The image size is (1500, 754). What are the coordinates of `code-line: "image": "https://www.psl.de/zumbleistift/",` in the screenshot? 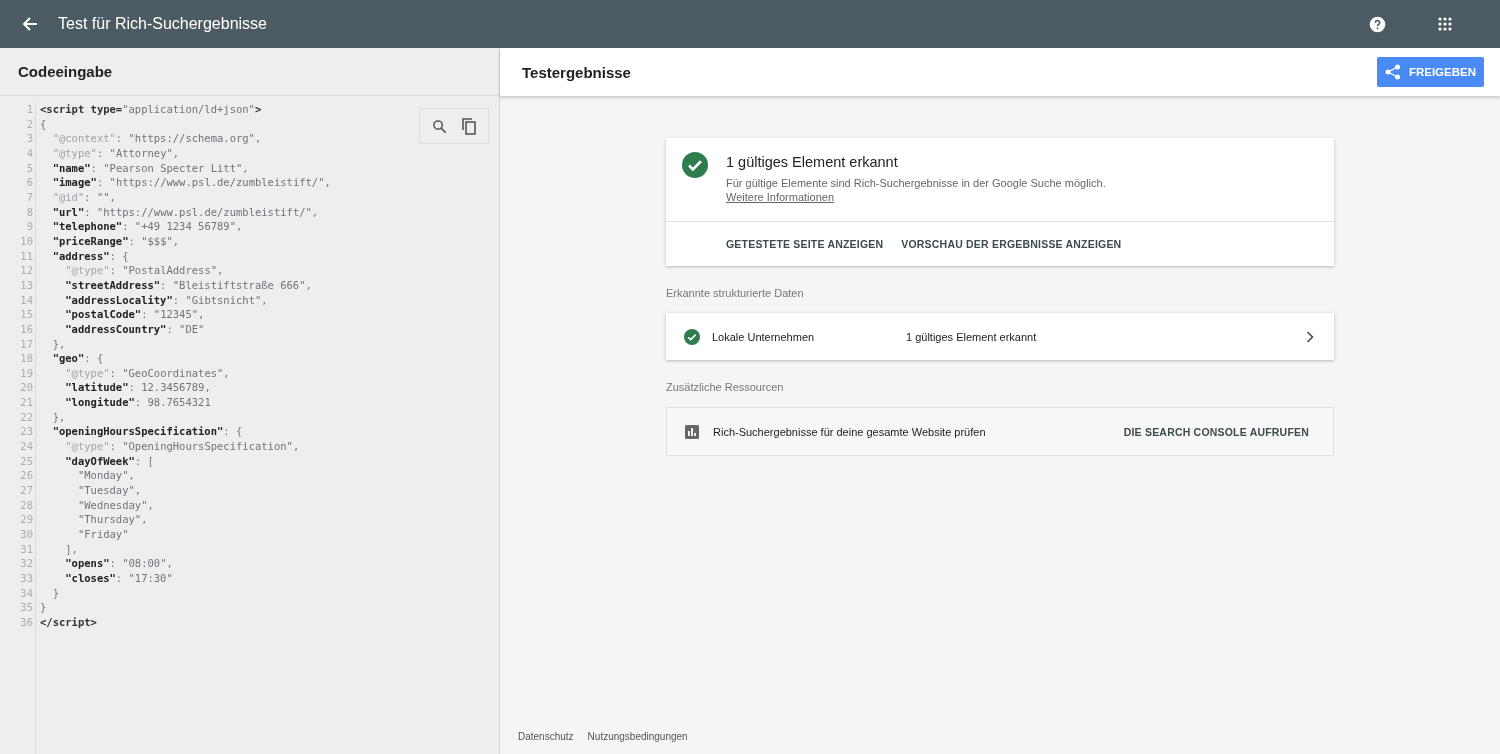 It's located at (191, 182).